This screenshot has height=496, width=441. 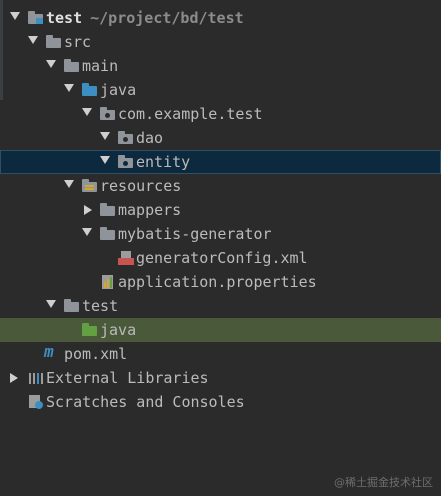 What do you see at coordinates (90, 90) in the screenshot?
I see `source-folder-icon` at bounding box center [90, 90].